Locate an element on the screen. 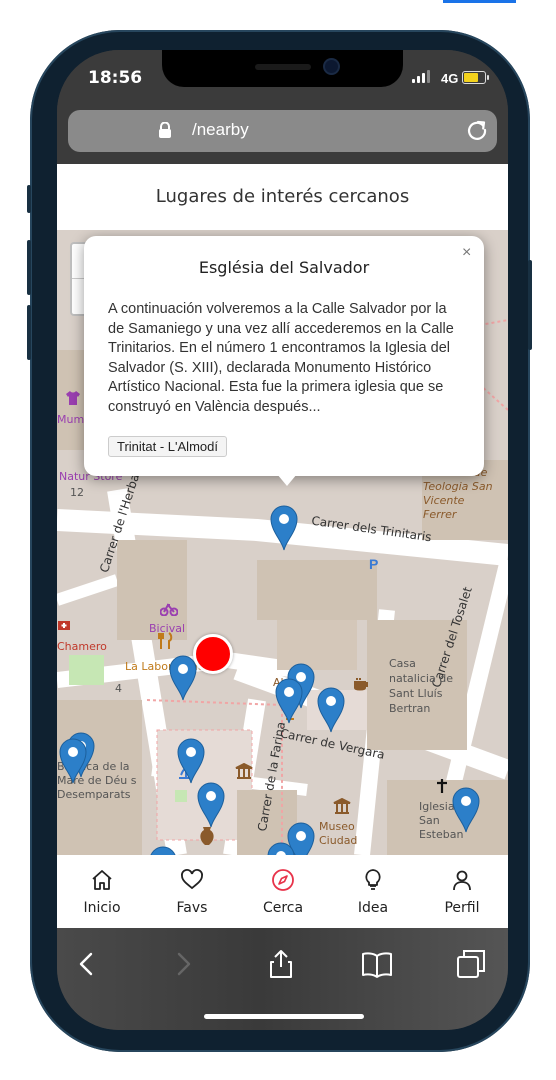 The height and width of the screenshot is (1080, 556). page-title: Lugares de interés cercanos is located at coordinates (282, 196).